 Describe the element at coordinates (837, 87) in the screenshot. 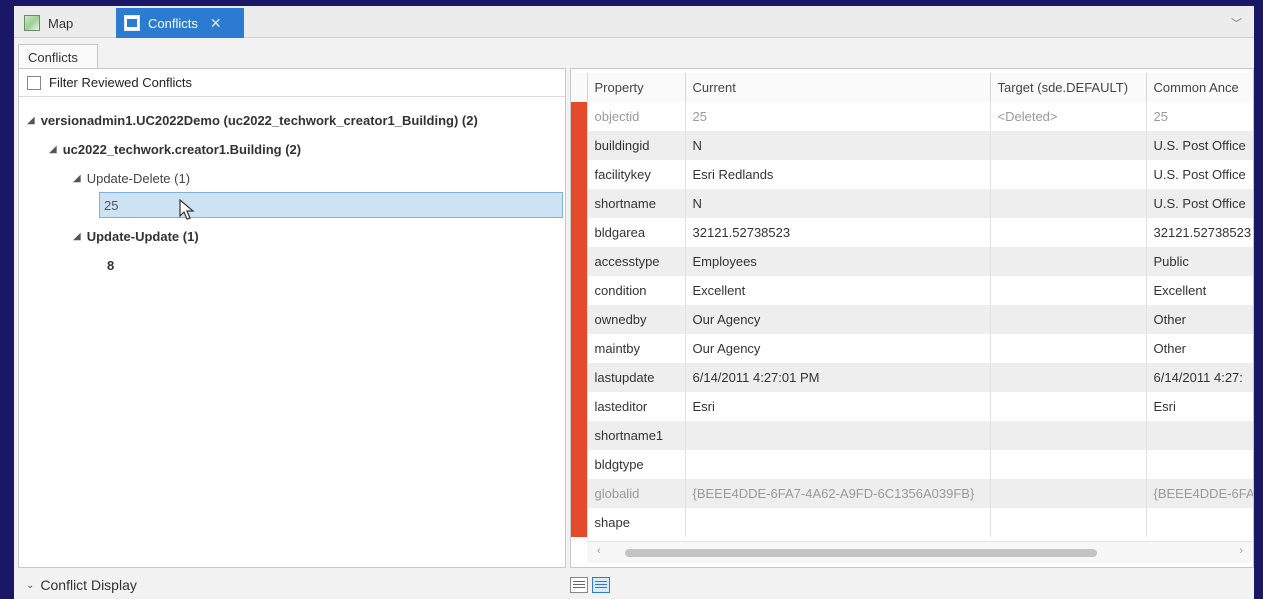

I see `column-header-current: Current` at that location.